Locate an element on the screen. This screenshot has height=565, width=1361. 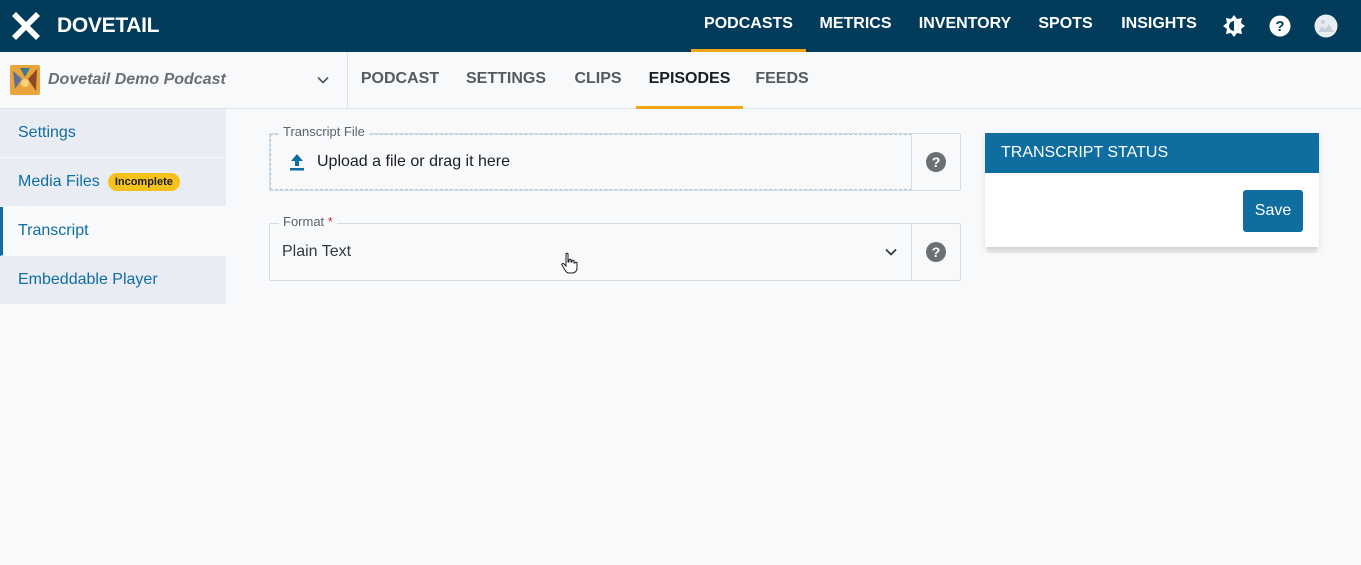
brand-name: DOVETAIL is located at coordinates (108, 25).